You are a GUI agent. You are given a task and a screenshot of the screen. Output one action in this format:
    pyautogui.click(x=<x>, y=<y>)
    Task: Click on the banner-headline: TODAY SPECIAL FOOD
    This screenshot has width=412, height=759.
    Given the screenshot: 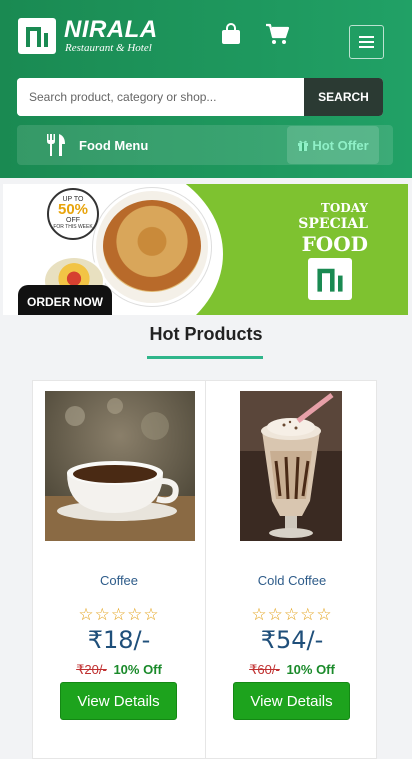 What is the action you would take?
    pyautogui.click(x=333, y=228)
    